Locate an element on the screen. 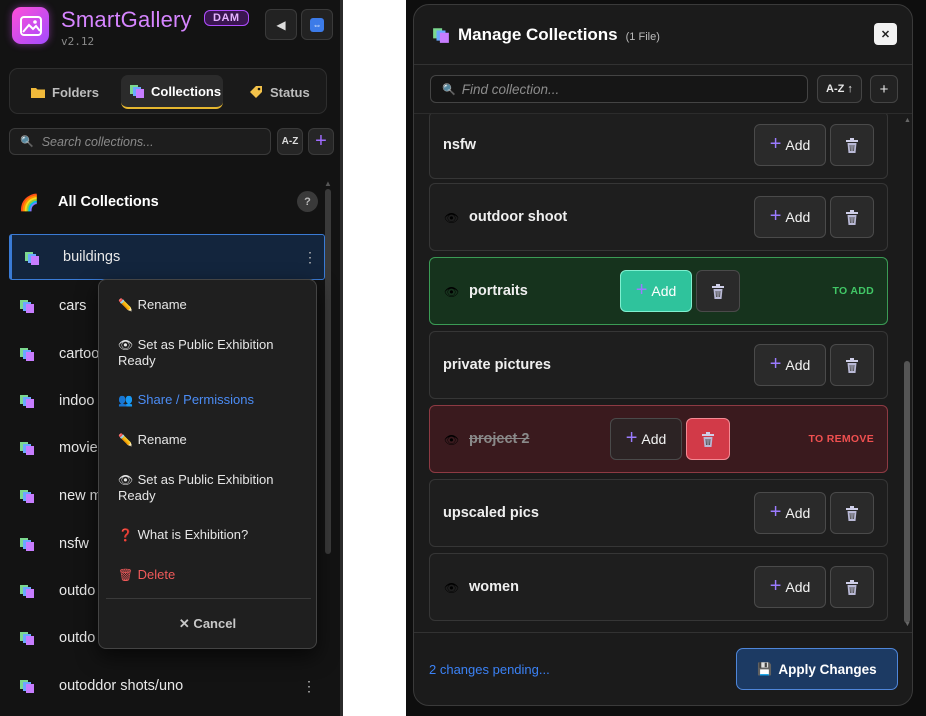  sort-button: A-Z ↑ is located at coordinates (839, 89).